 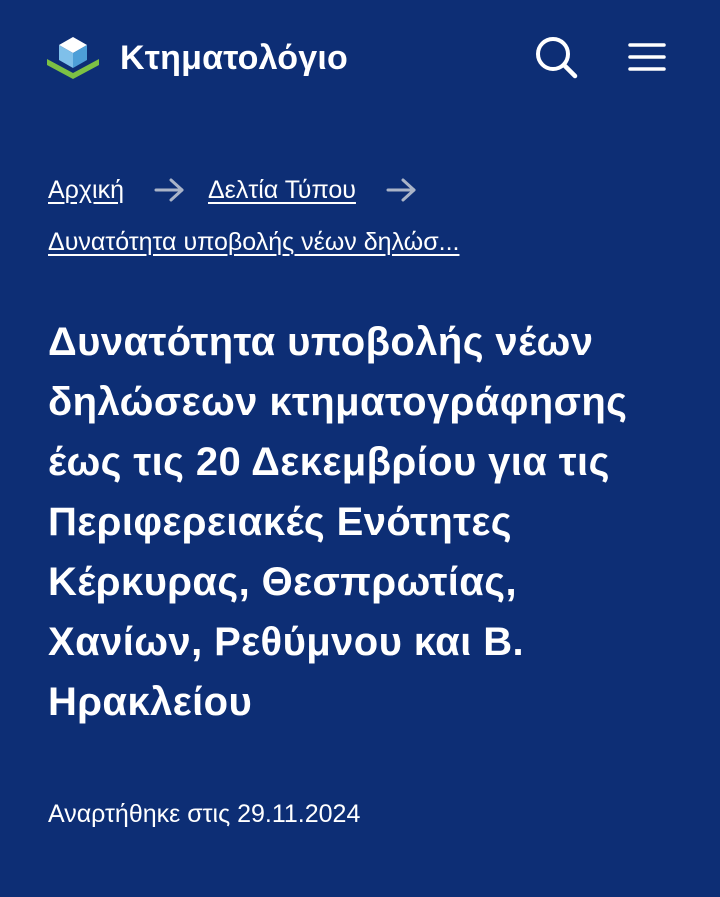 What do you see at coordinates (360, 58) in the screenshot?
I see `app-header: Κτηματολόγιο` at bounding box center [360, 58].